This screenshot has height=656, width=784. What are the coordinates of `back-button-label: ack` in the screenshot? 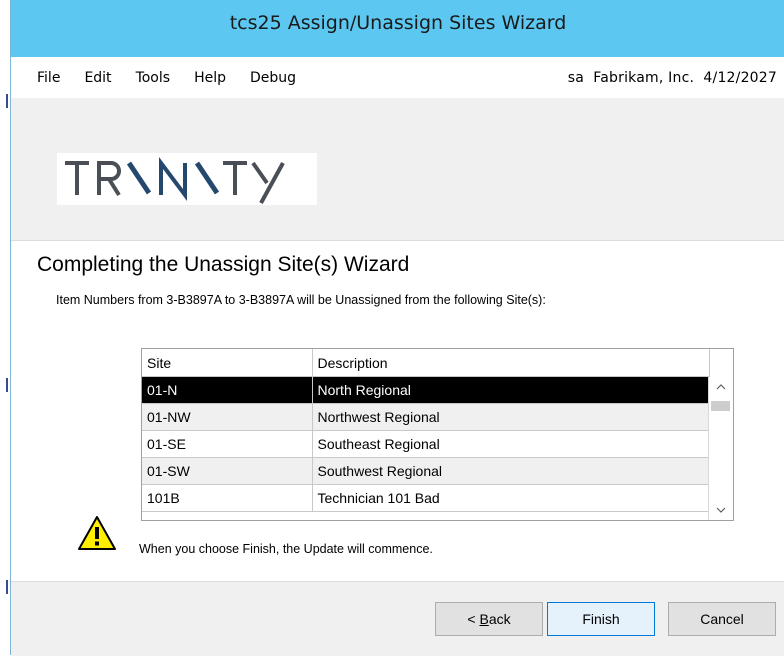 It's located at (499, 619).